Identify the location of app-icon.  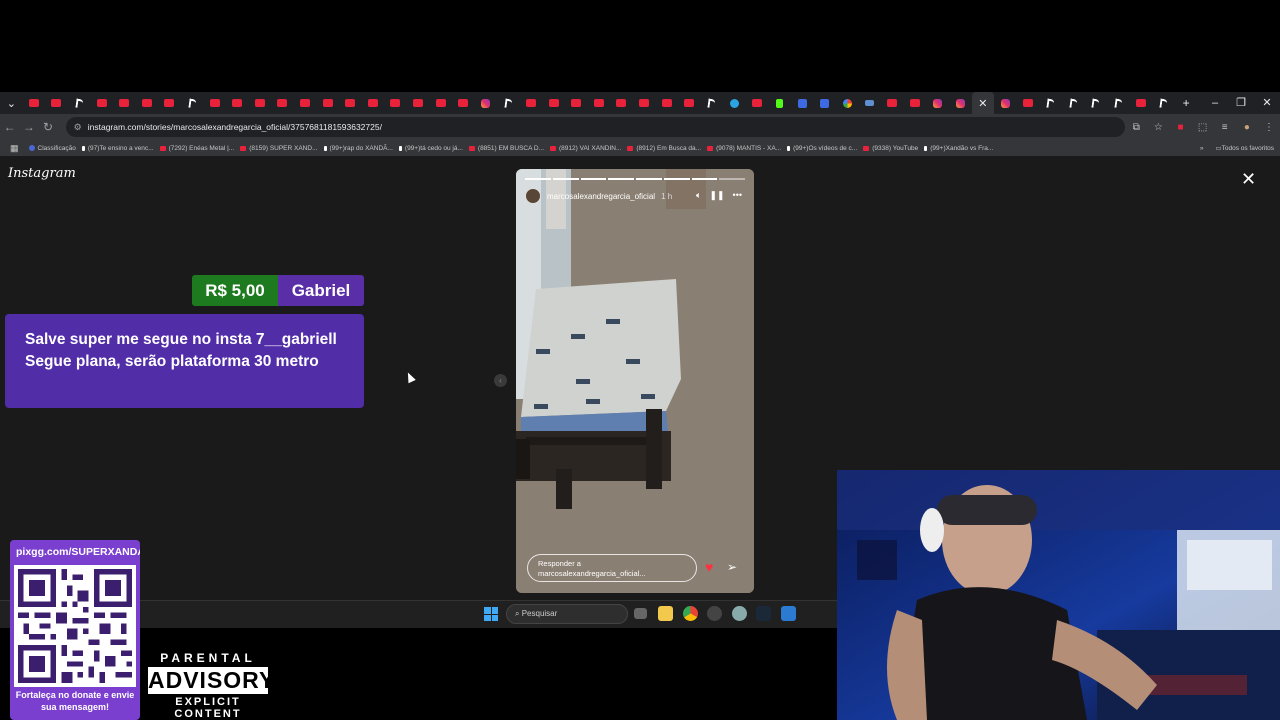
(788, 613).